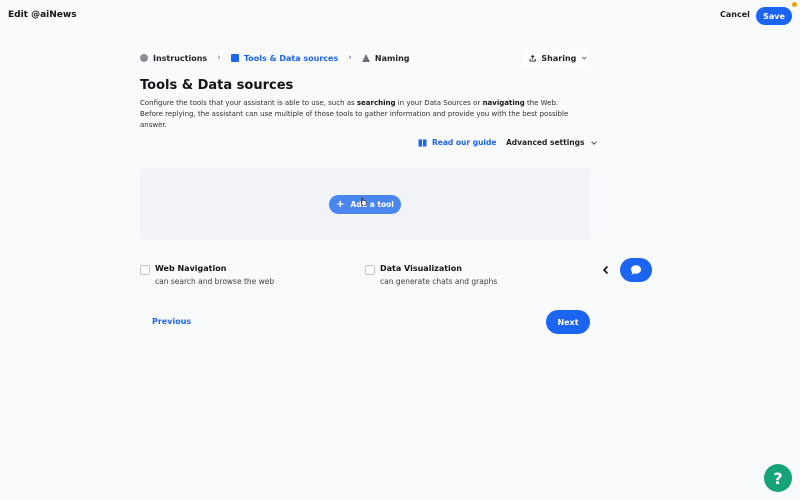  Describe the element at coordinates (144, 58) in the screenshot. I see `circle-icon` at that location.